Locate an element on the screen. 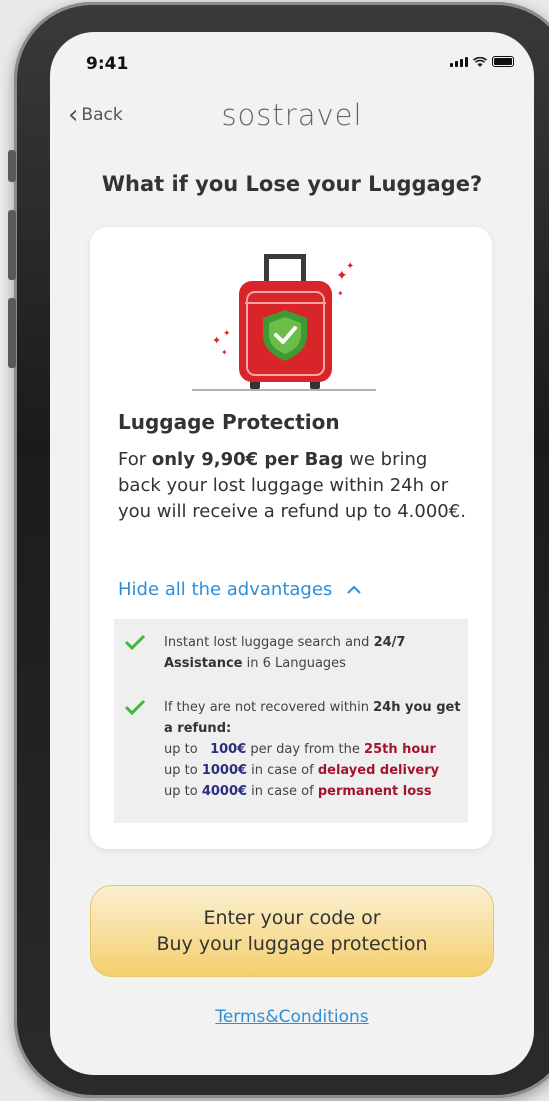 The height and width of the screenshot is (1101, 549). hide-advantages-toggle: Hide all the advantages is located at coordinates (240, 589).